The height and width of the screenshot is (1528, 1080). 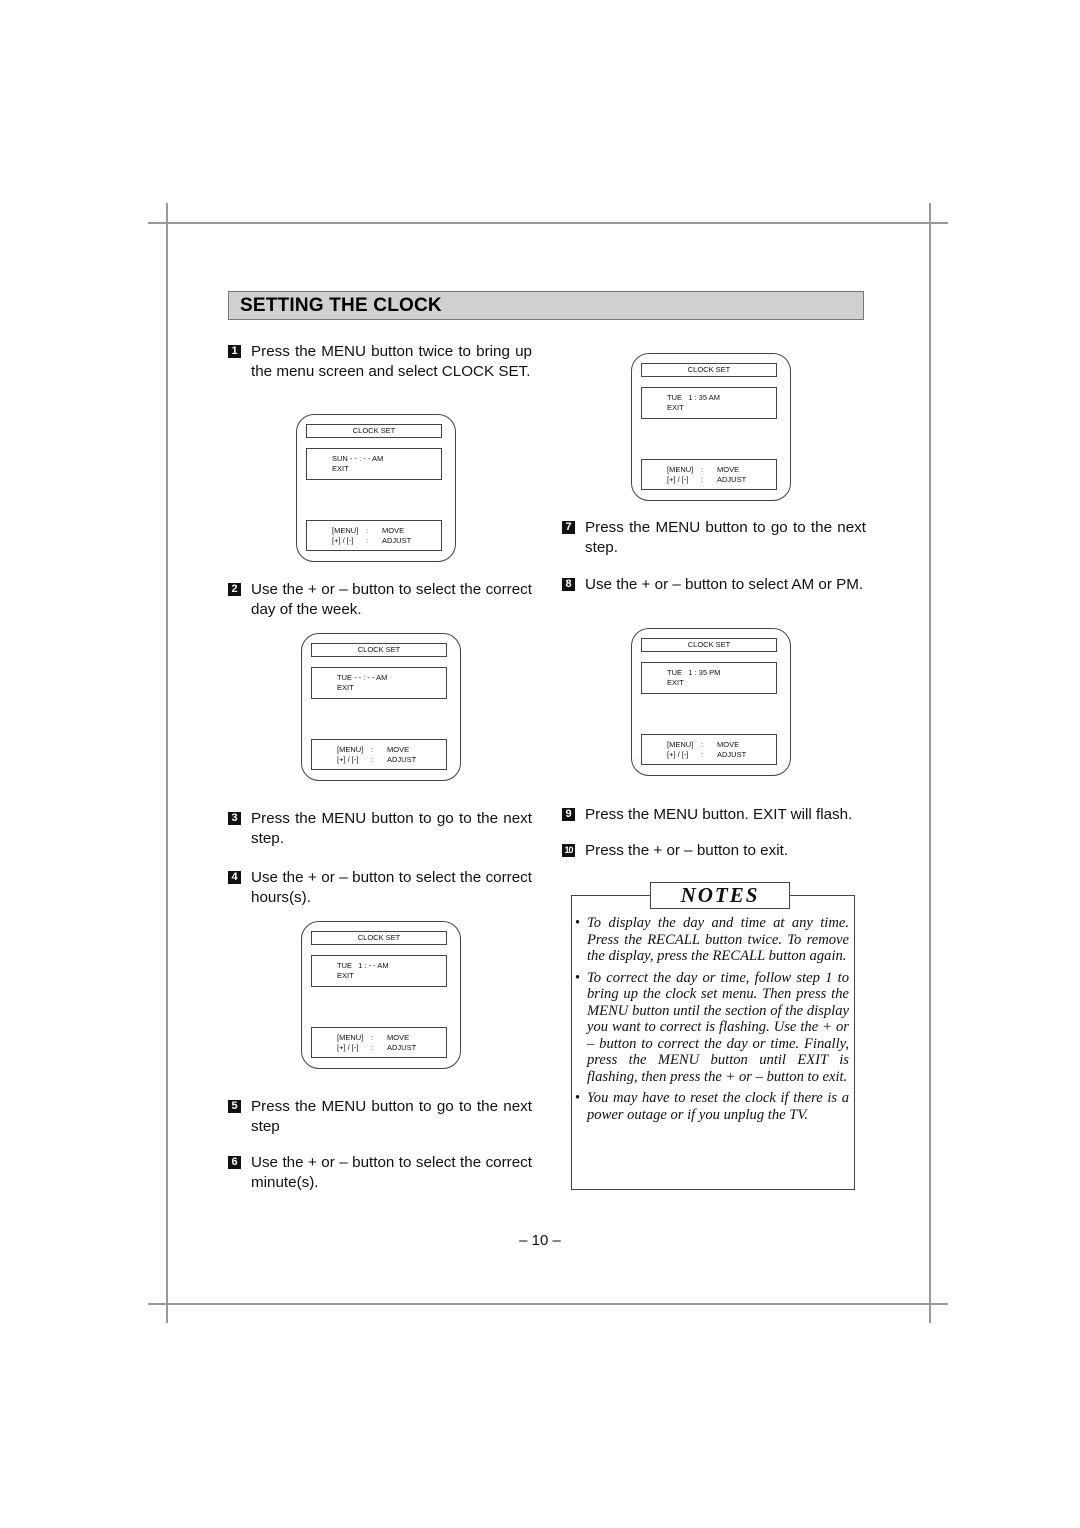 What do you see at coordinates (341, 305) in the screenshot?
I see `section-title: SETTING THE CLOCK` at bounding box center [341, 305].